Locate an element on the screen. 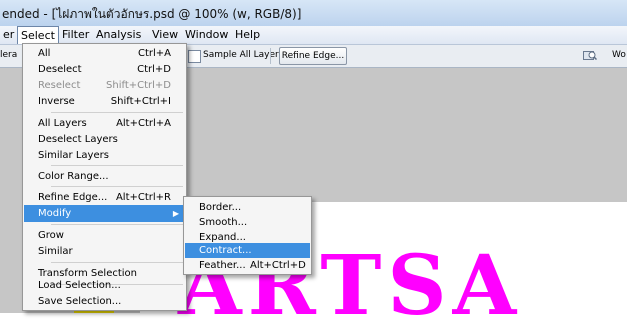 The image size is (627, 334). menu-item-reselect: Reselect Shift+Ctrl+D is located at coordinates (104, 85).